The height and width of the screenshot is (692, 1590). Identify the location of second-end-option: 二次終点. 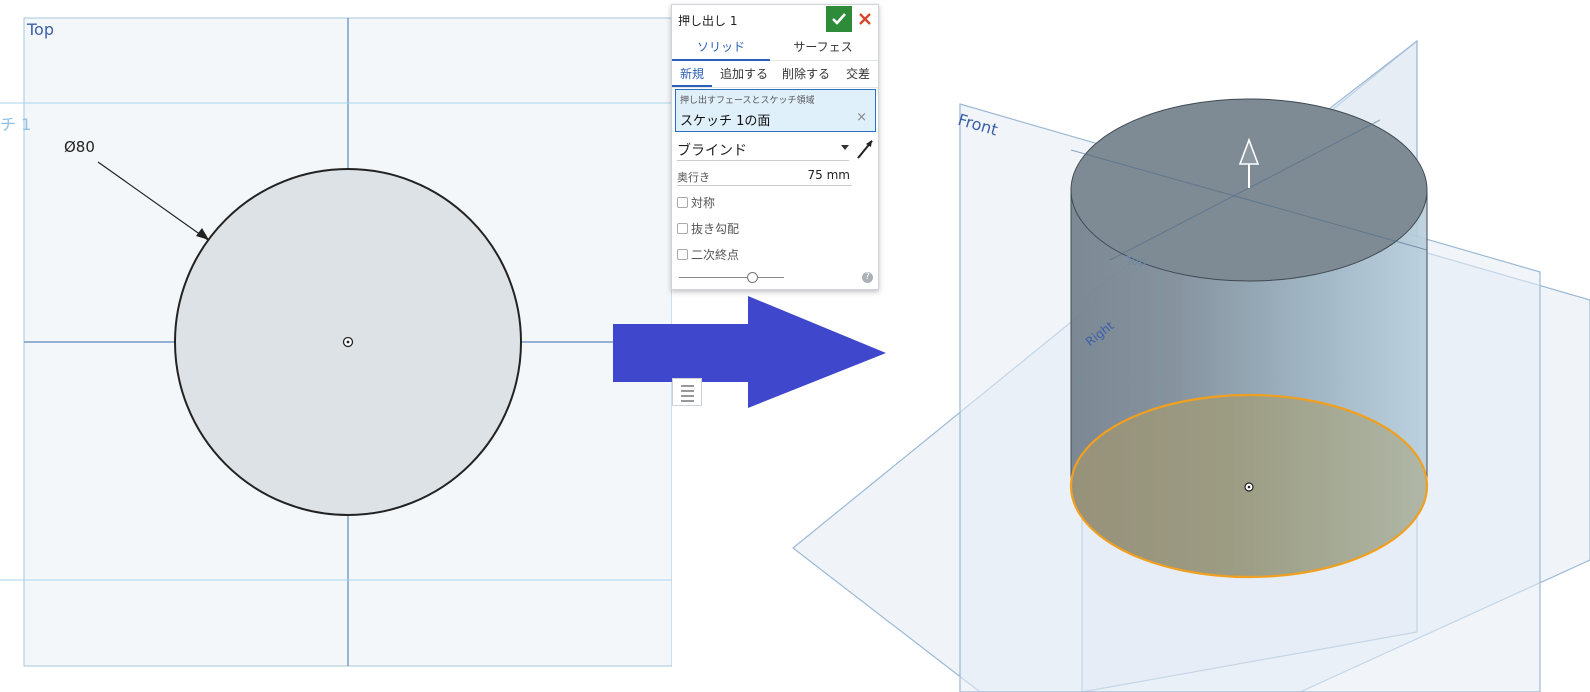
(772, 254).